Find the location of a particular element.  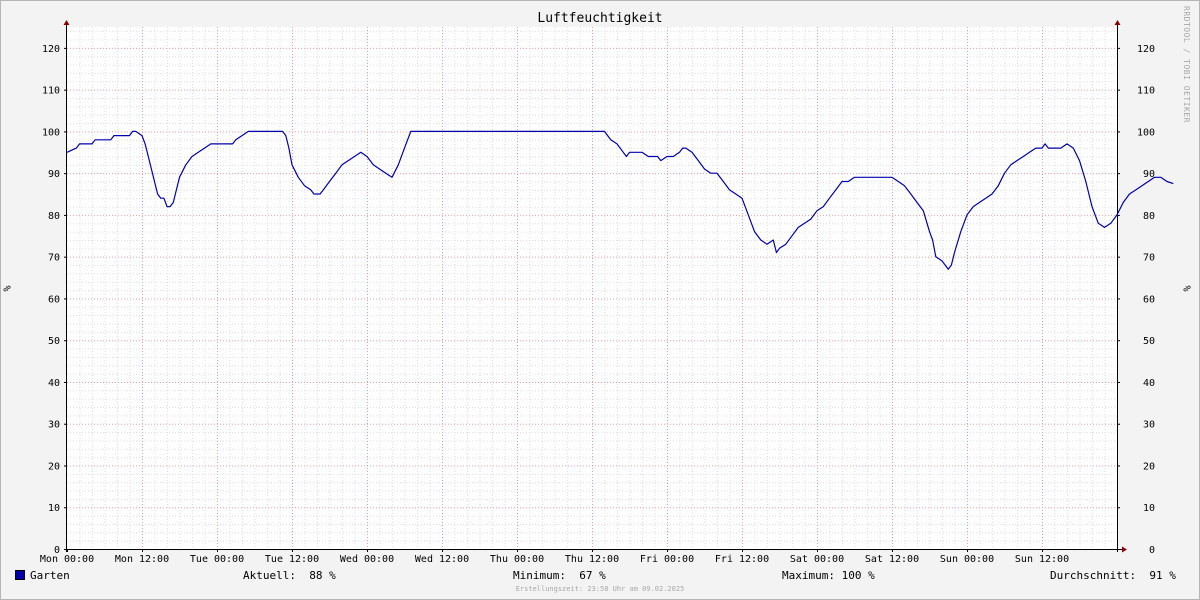

legend-maximum: Maximum: 100 % is located at coordinates (828, 575).